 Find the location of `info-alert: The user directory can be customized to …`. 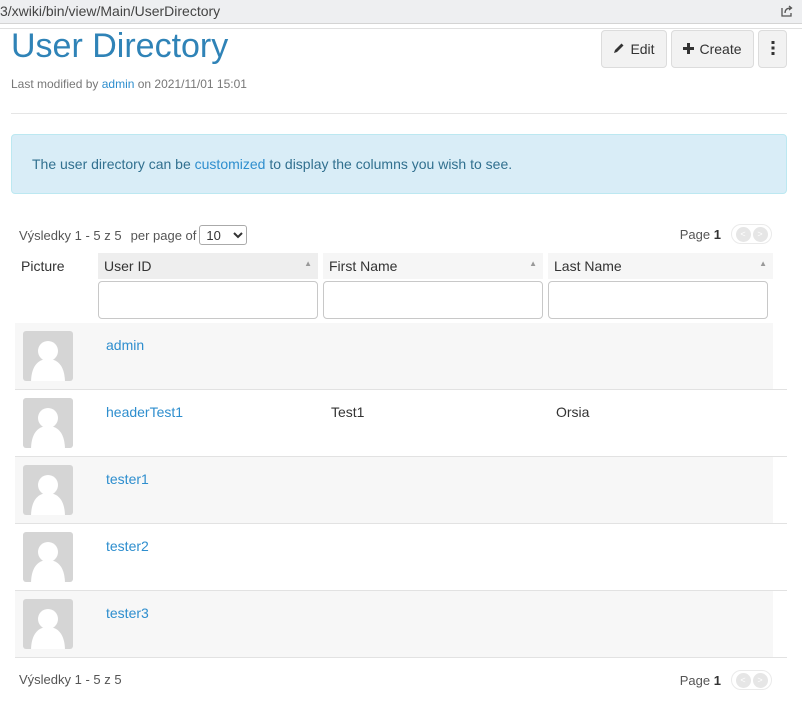

info-alert: The user directory can be customized to … is located at coordinates (399, 164).